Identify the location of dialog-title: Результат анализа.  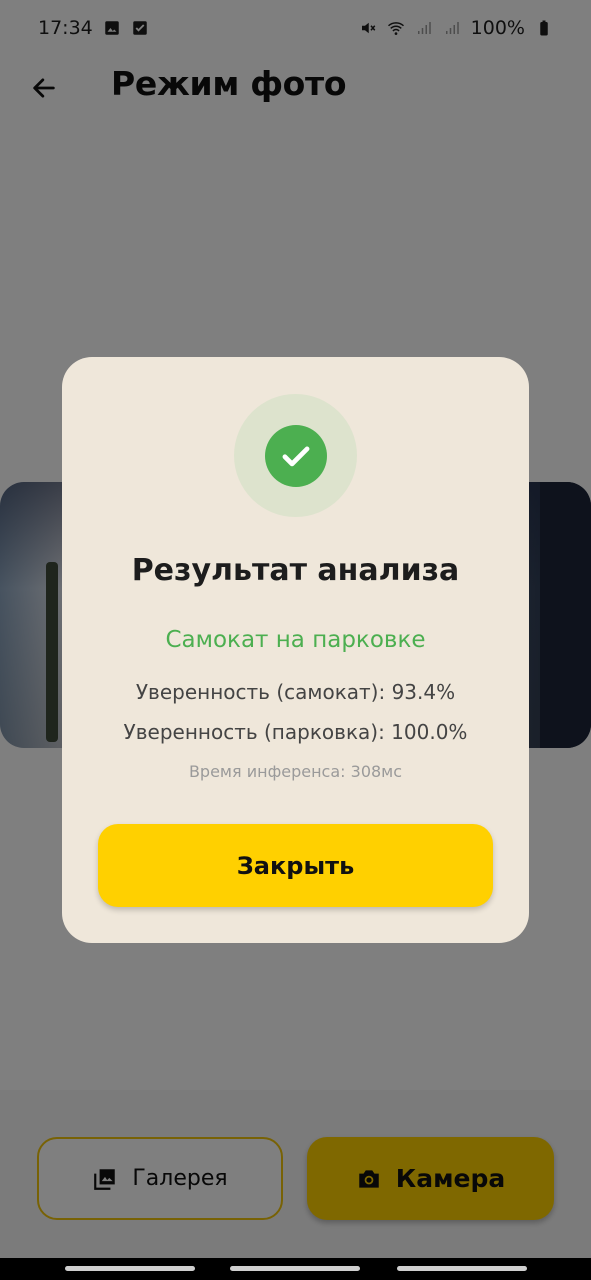
(295, 570).